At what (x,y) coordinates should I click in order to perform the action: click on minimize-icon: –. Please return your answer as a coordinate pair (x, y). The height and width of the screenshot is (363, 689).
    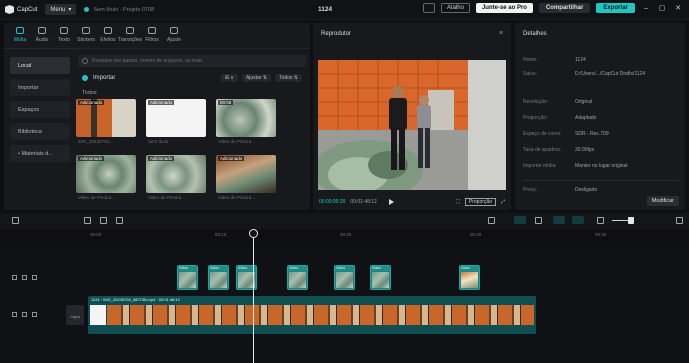
    Looking at the image, I should click on (646, 8).